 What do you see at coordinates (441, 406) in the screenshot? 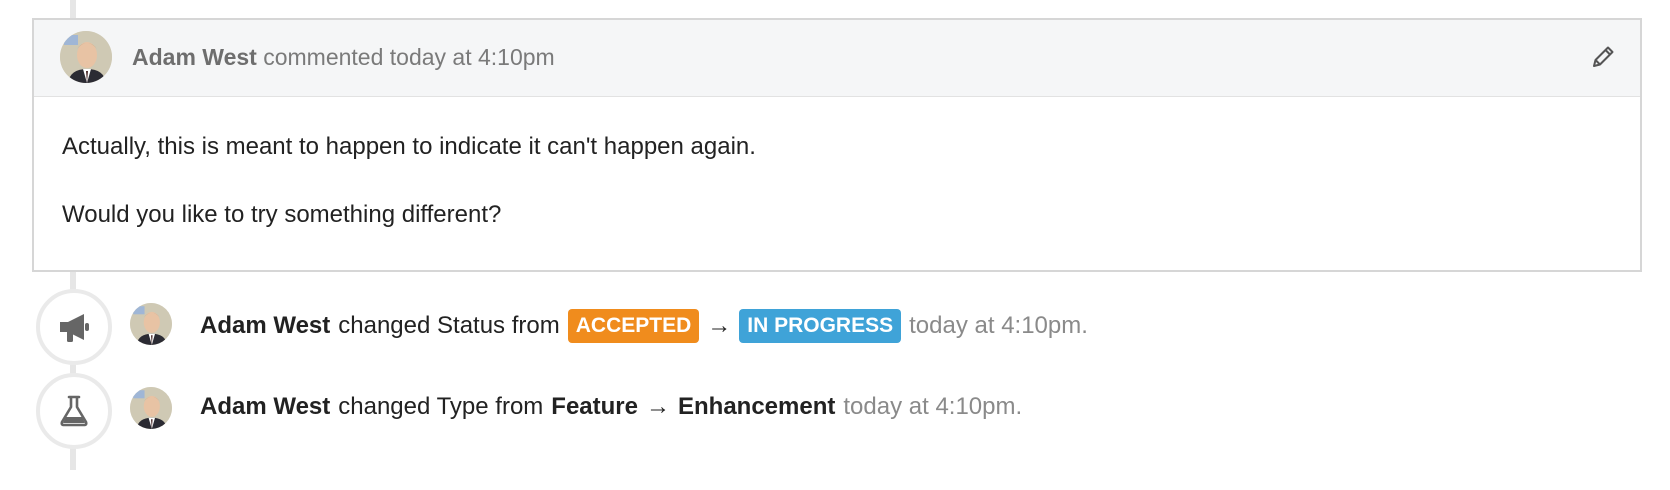
I see `event-action: changed Type from` at bounding box center [441, 406].